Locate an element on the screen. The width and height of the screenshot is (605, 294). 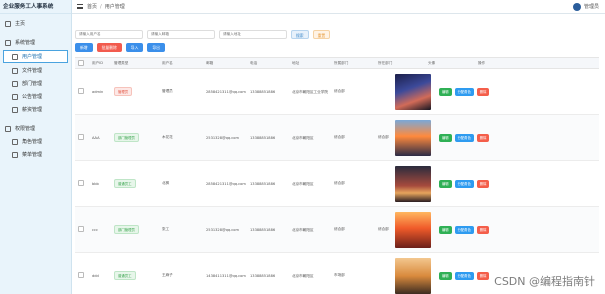
salary-icon is located at coordinates (15, 109).